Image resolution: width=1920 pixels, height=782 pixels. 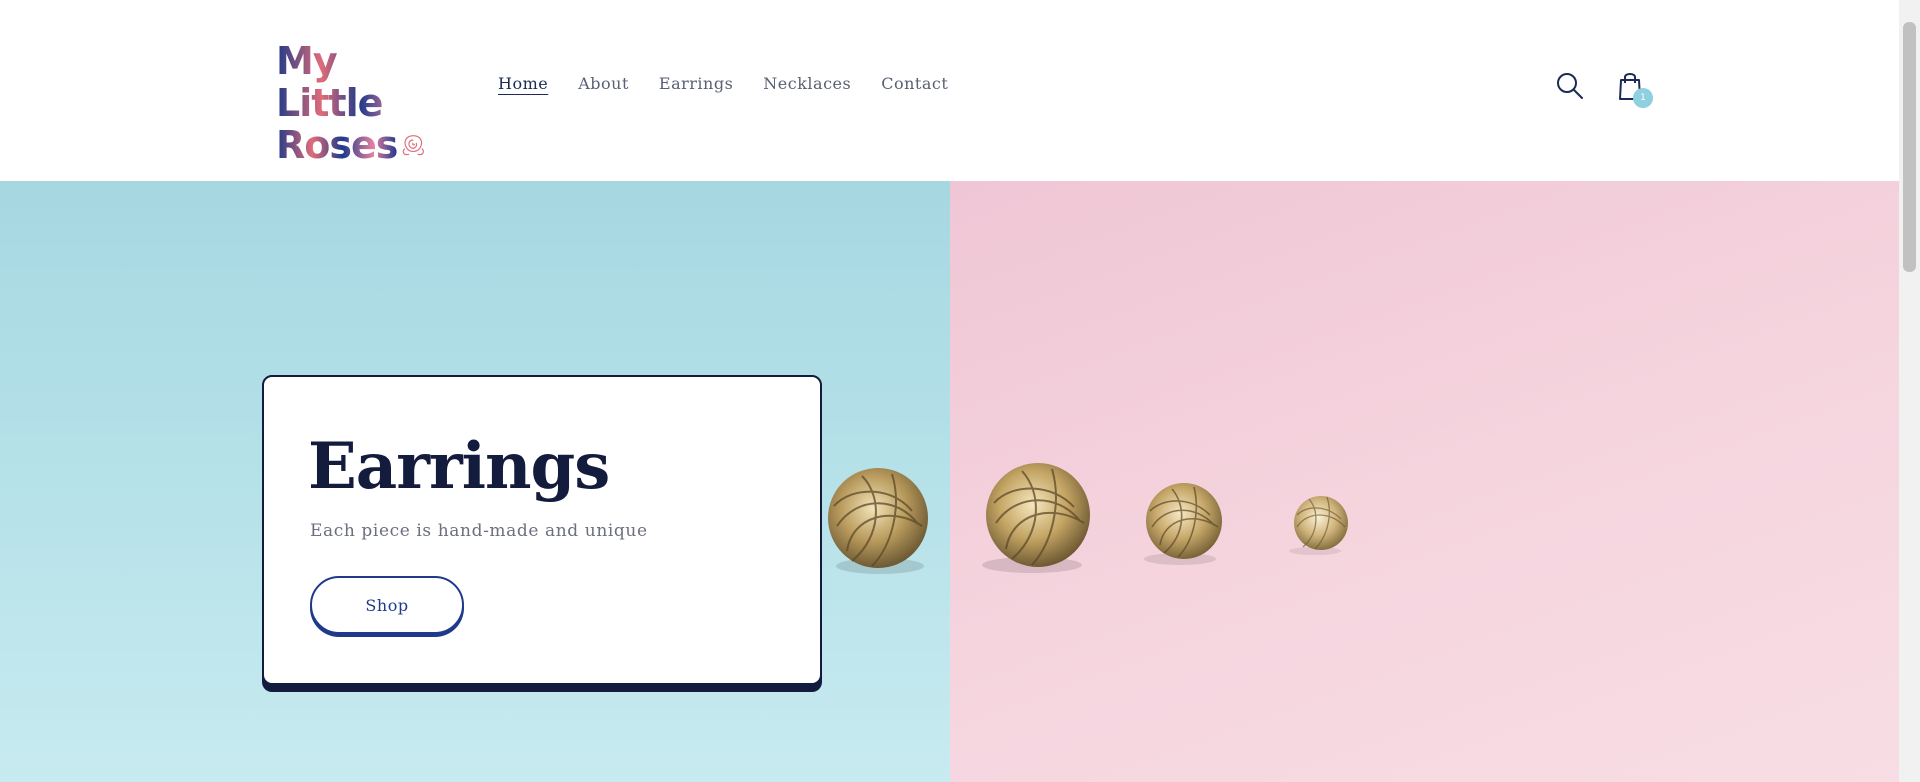 I want to click on search-button, so click(x=1570, y=86).